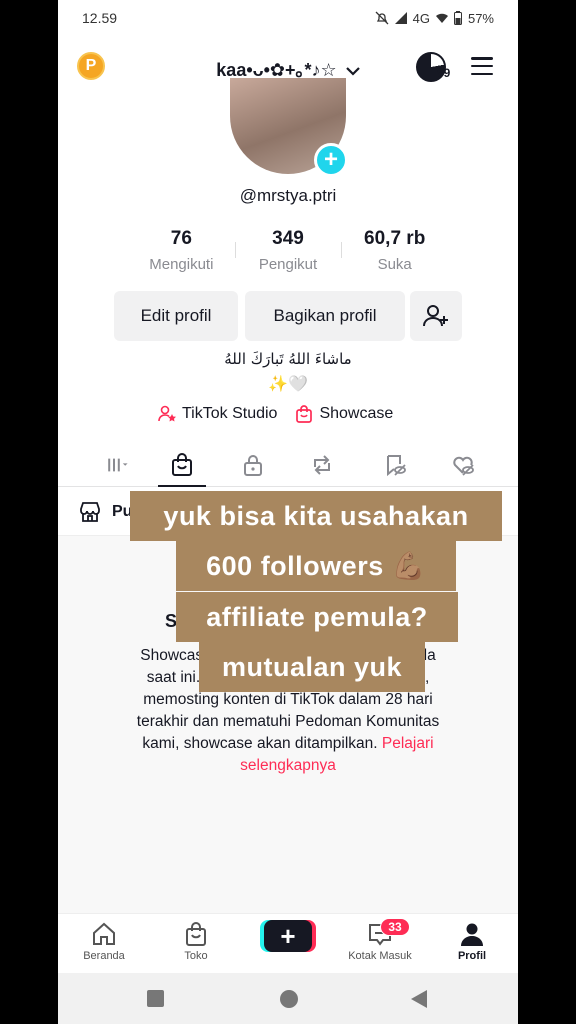 This screenshot has width=576, height=1024. I want to click on heart-hidden-icon, so click(463, 466).